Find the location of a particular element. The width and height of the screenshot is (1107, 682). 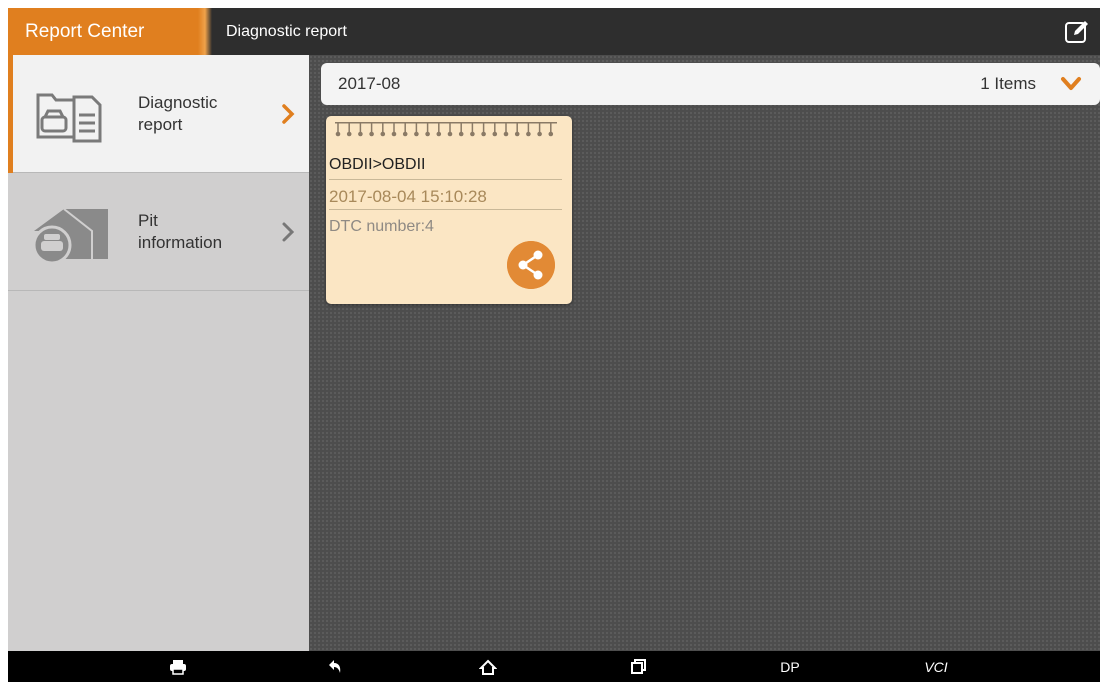

sidebar-item-pit-information: Pit information is located at coordinates (158, 232).